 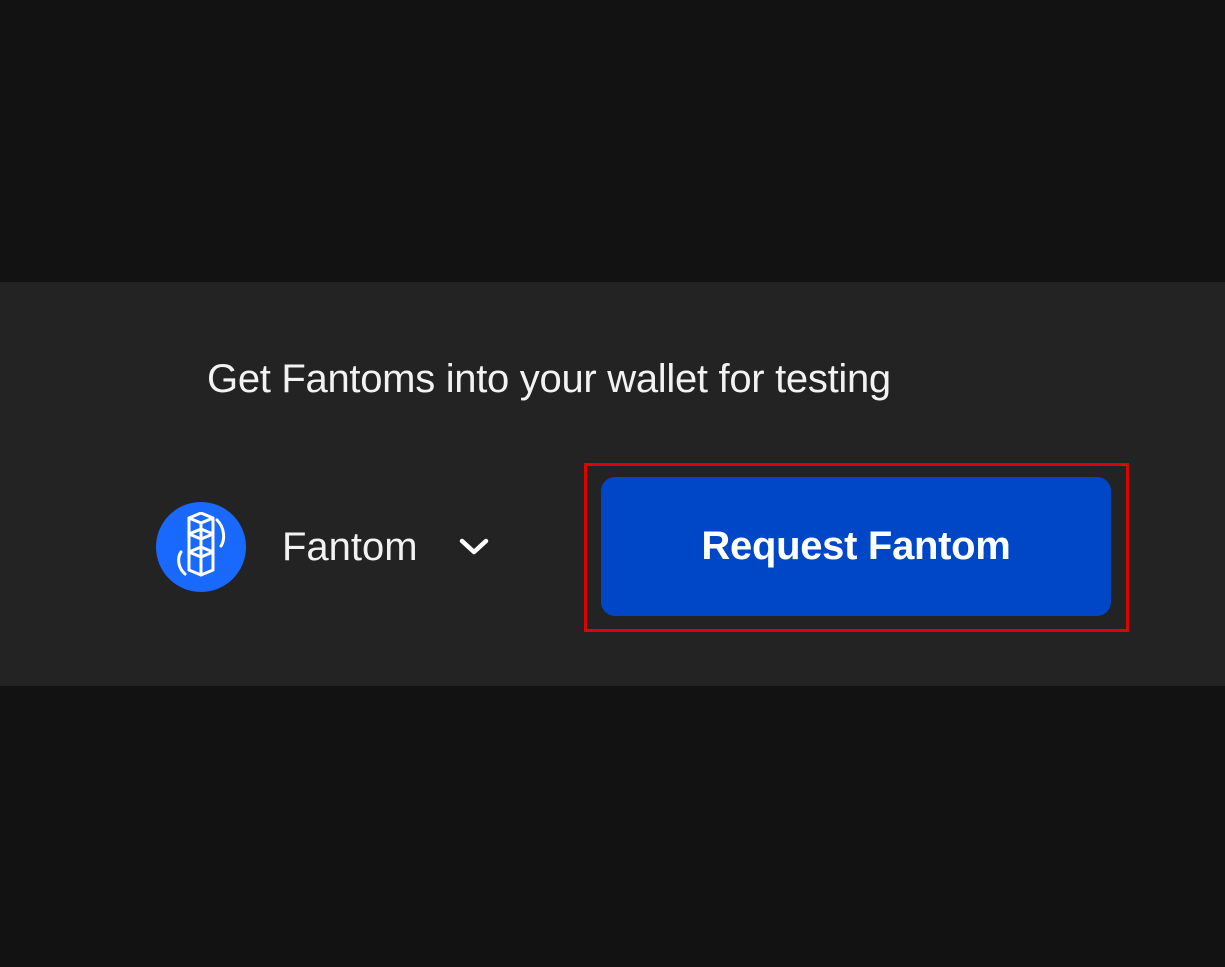 What do you see at coordinates (350, 547) in the screenshot?
I see `network-name-label: Fantom` at bounding box center [350, 547].